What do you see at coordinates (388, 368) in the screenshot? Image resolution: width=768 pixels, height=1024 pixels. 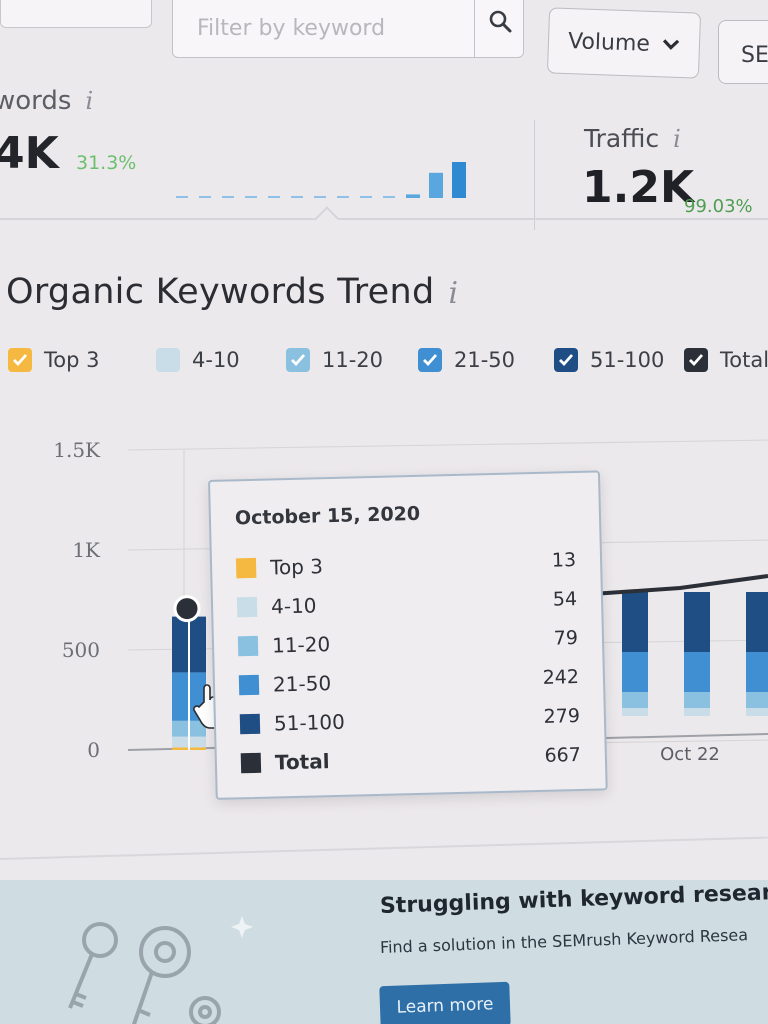 I see `chart-legend: Top 3 4-10 11-20 21-50 51-100 Total` at bounding box center [388, 368].